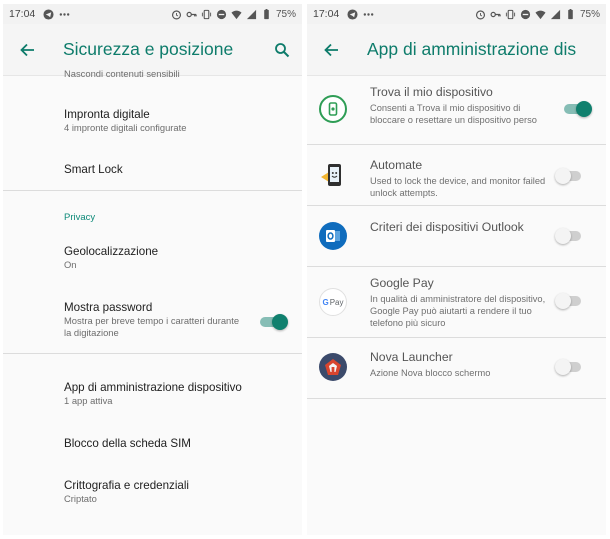 The height and width of the screenshot is (539, 610). I want to click on admin-app-row-outlook: Criteri dei dispositivi Outlook, so click(456, 236).